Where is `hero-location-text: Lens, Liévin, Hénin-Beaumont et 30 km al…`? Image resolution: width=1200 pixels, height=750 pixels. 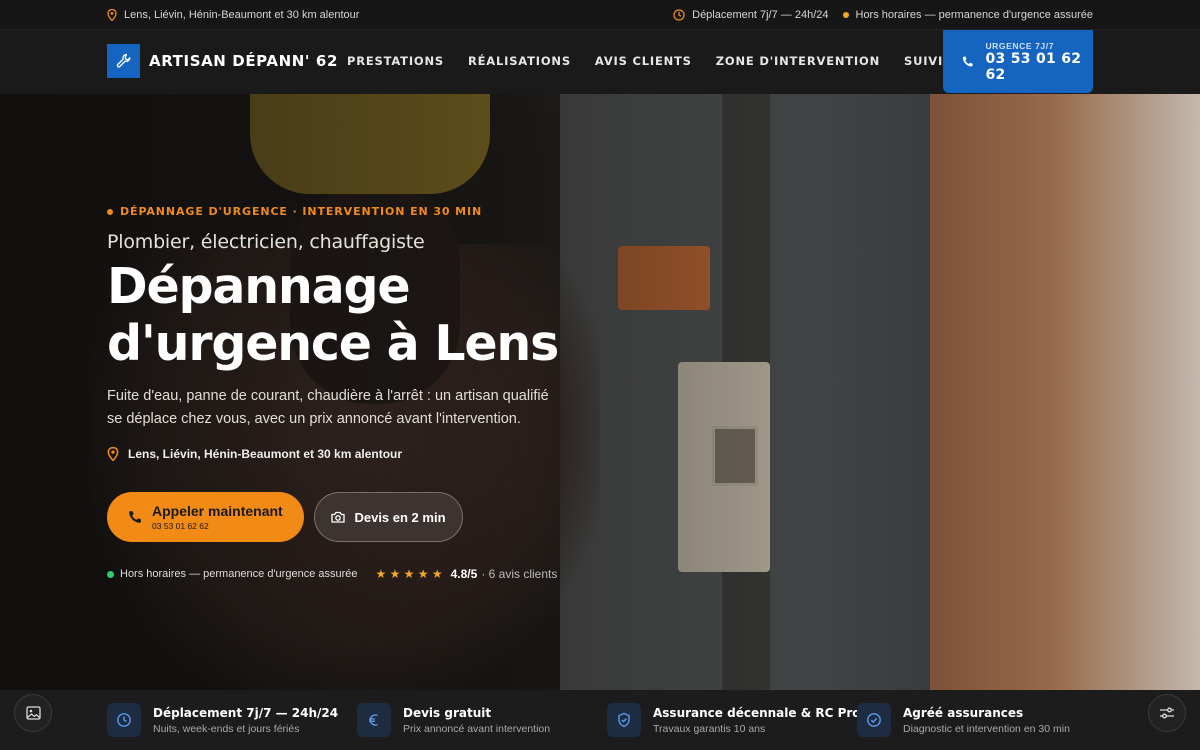
hero-location-text: Lens, Liévin, Hénin-Beaumont et 30 km al… is located at coordinates (265, 454).